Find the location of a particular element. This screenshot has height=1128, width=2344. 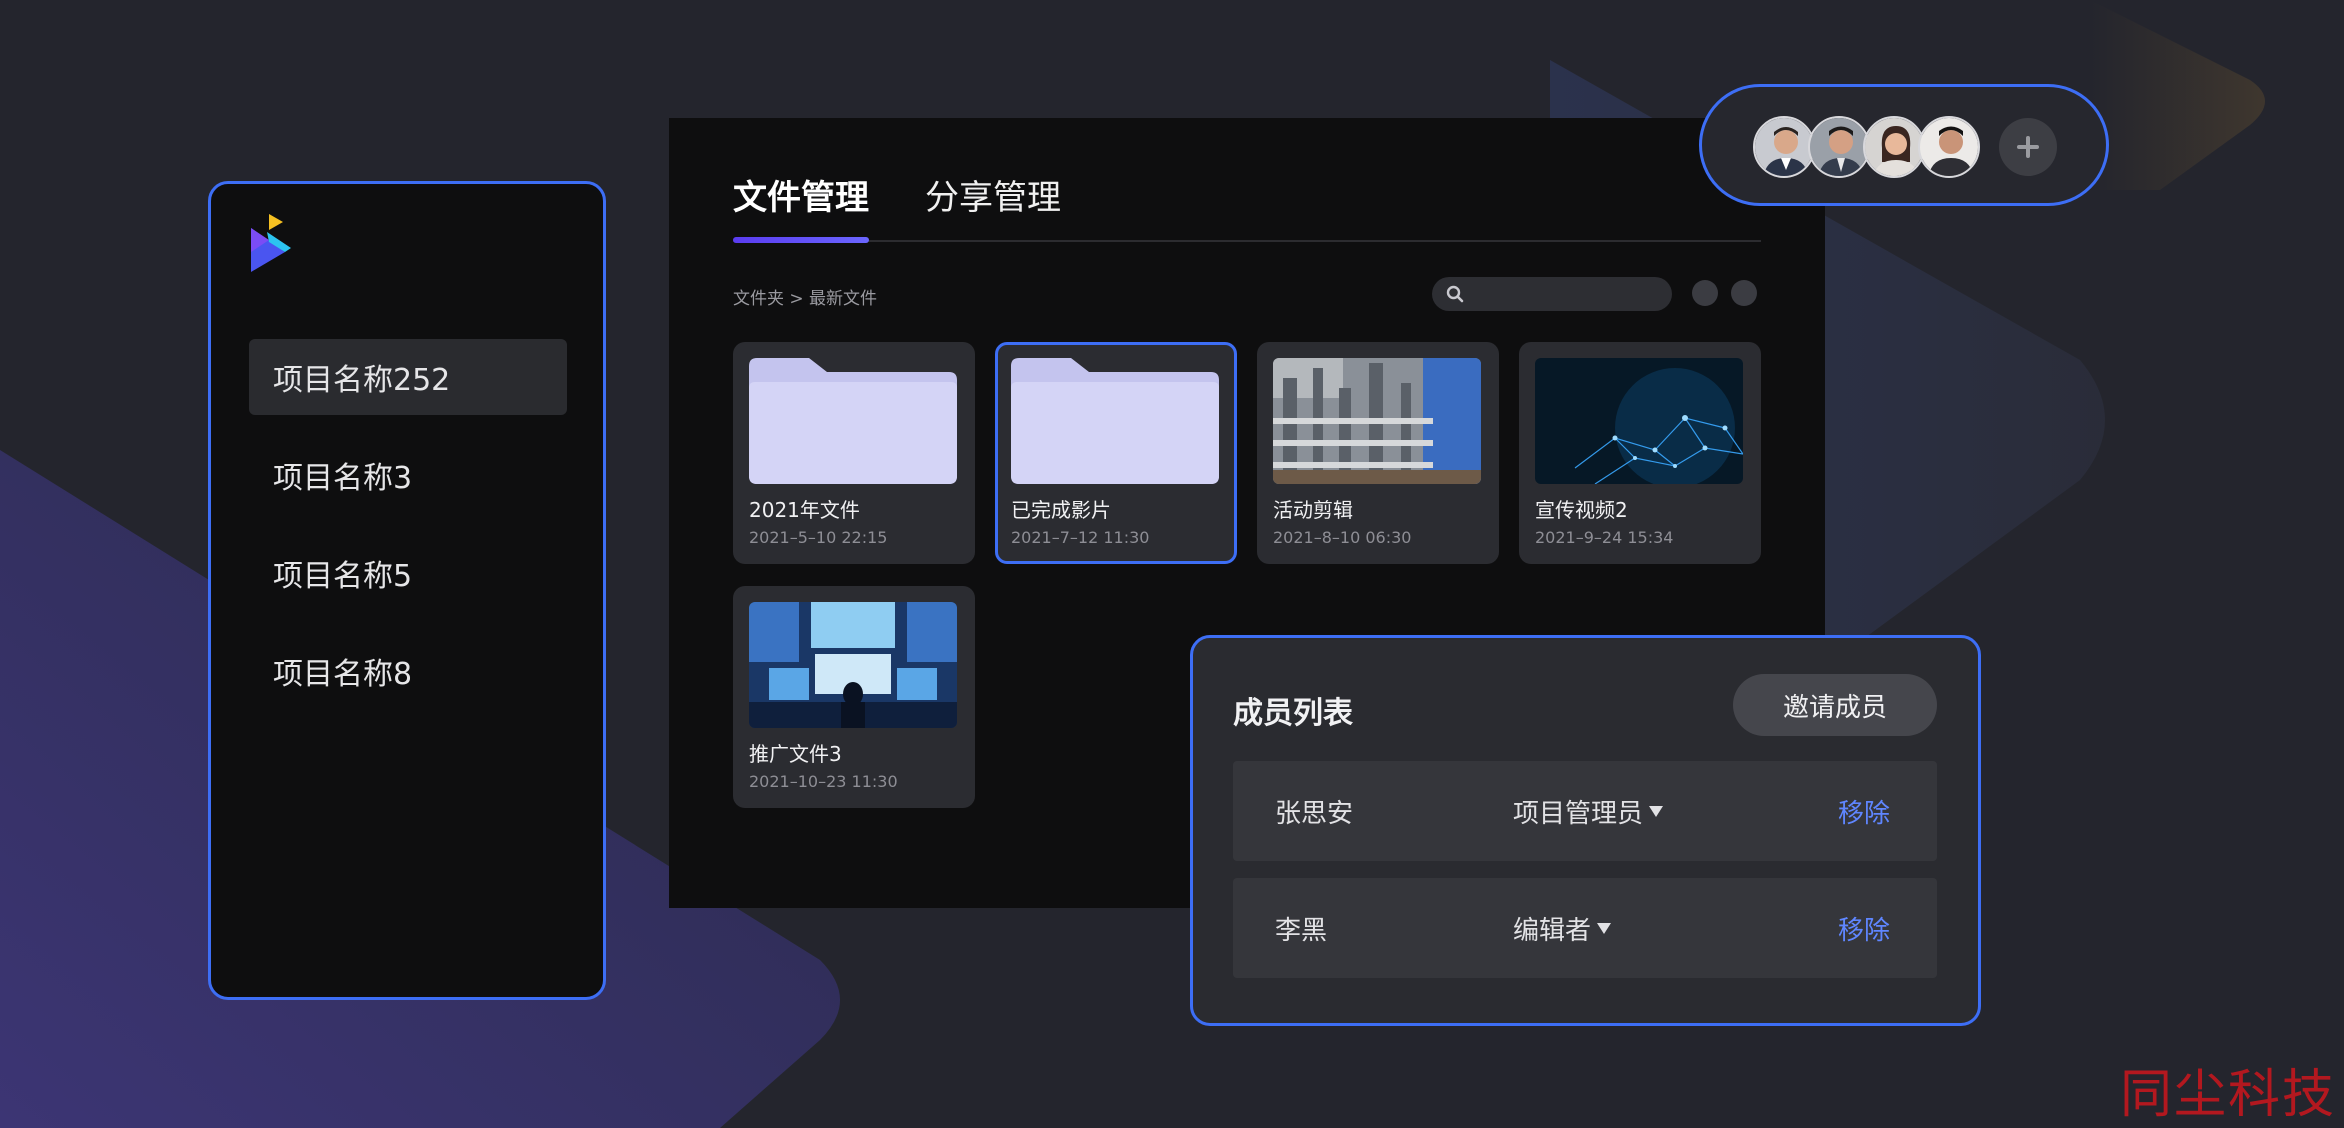

tab-share-management: 分享管理 is located at coordinates (993, 194).